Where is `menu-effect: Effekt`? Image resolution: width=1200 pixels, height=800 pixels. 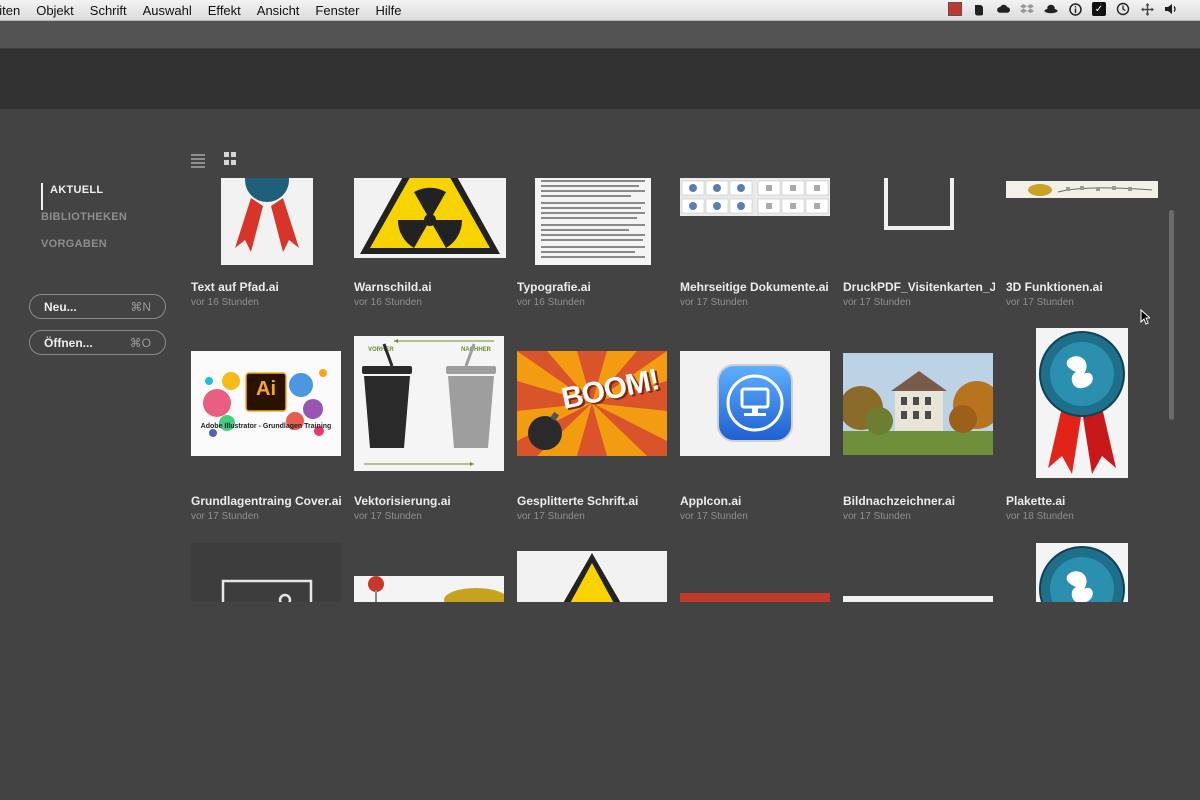
menu-effect: Effekt is located at coordinates (224, 10).